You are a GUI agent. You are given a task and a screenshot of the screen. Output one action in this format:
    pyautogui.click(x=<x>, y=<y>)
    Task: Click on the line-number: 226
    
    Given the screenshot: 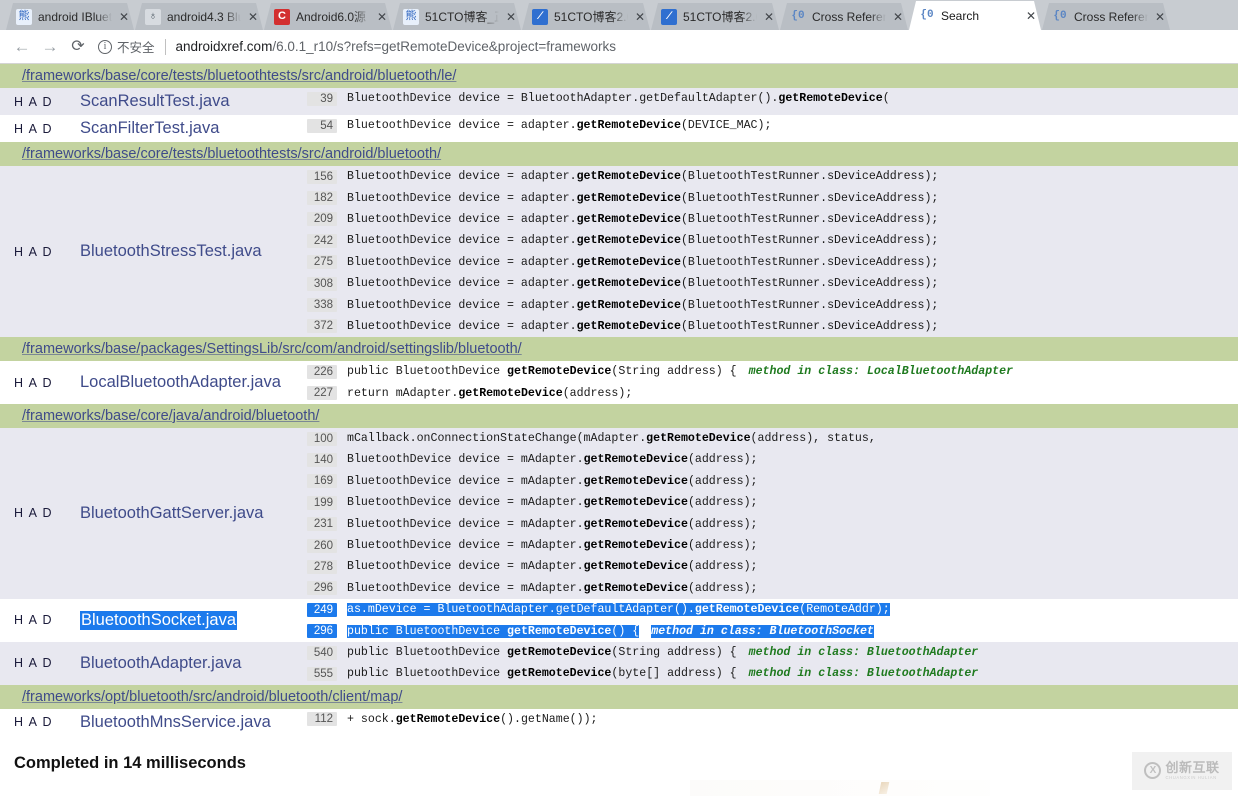 What is the action you would take?
    pyautogui.click(x=322, y=371)
    